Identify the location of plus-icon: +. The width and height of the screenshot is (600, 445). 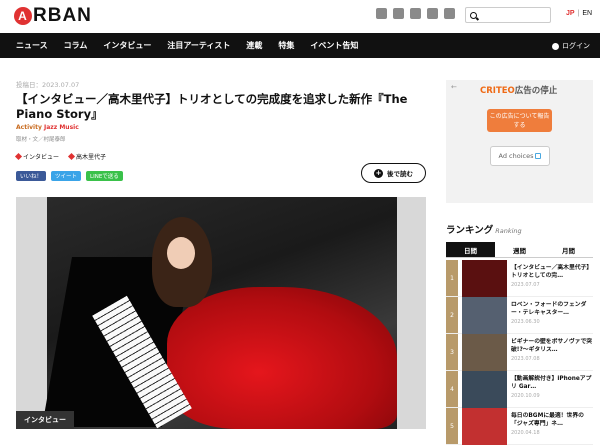
(378, 173).